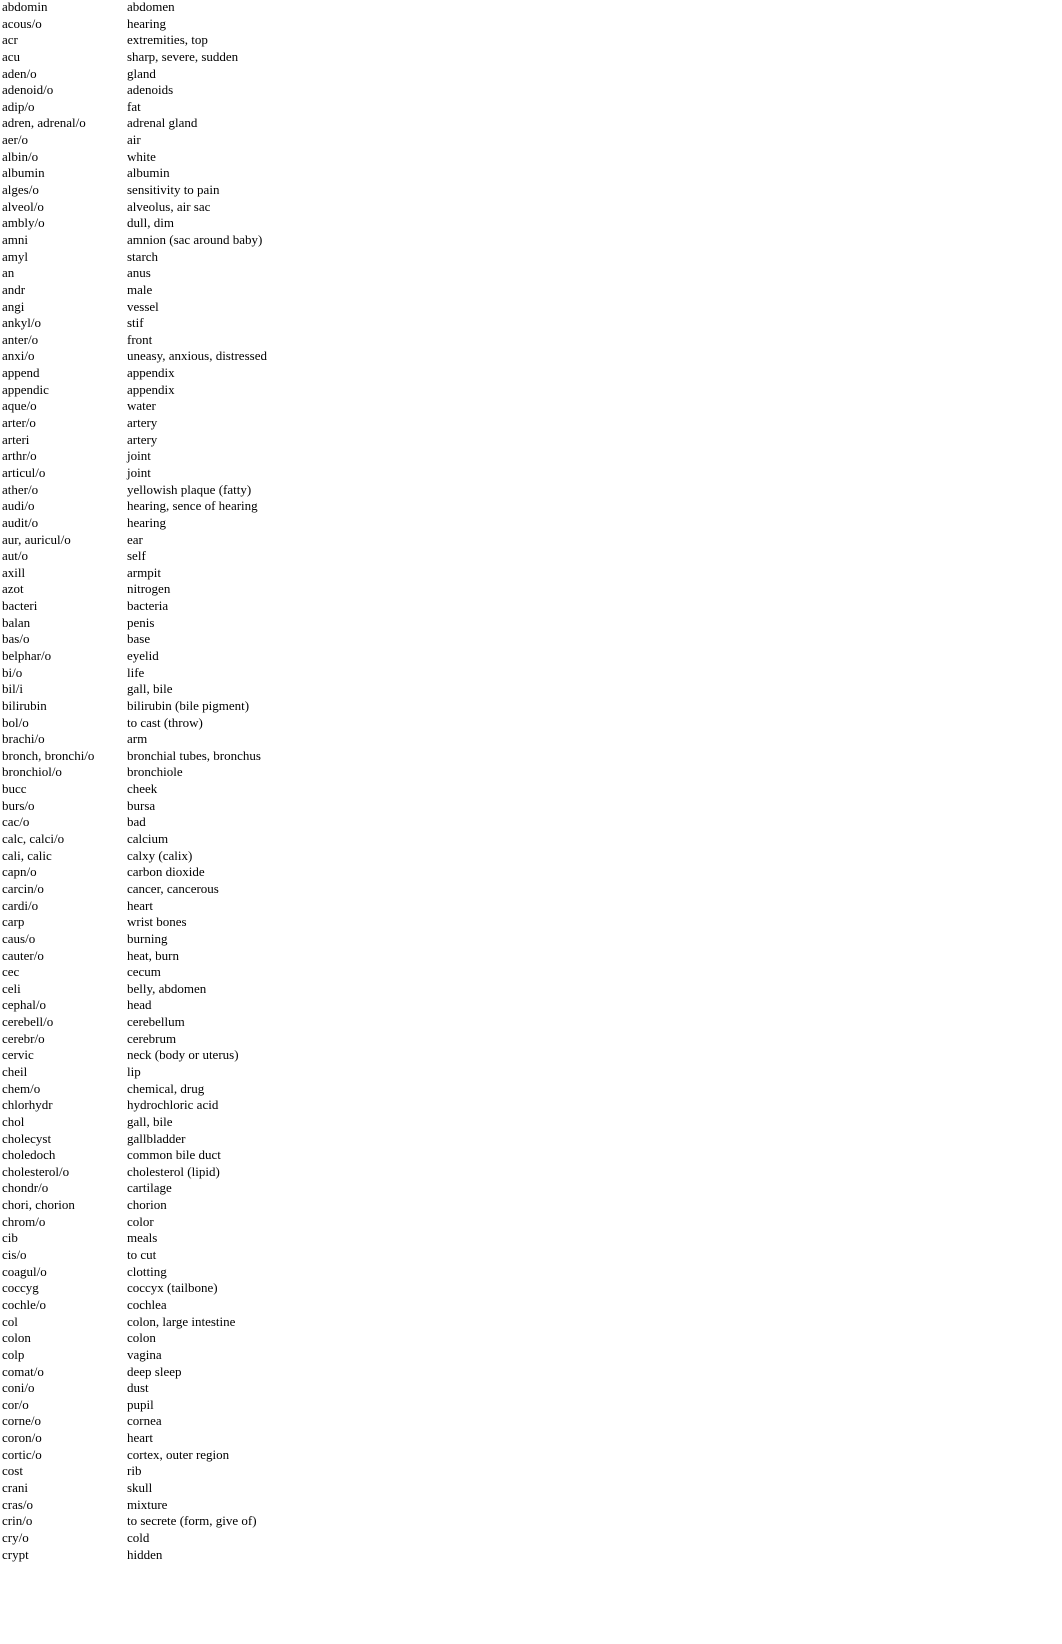 The height and width of the screenshot is (1644, 1062). Describe the element at coordinates (19, 423) in the screenshot. I see `word-root: arter/o` at that location.